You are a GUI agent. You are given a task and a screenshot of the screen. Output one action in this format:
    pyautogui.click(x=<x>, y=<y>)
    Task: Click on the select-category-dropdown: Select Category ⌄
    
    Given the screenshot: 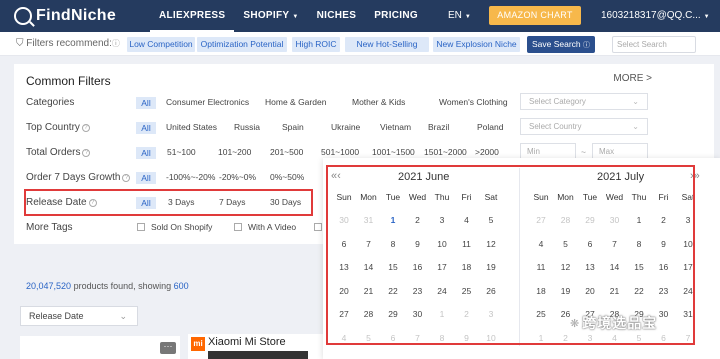 What is the action you would take?
    pyautogui.click(x=584, y=101)
    